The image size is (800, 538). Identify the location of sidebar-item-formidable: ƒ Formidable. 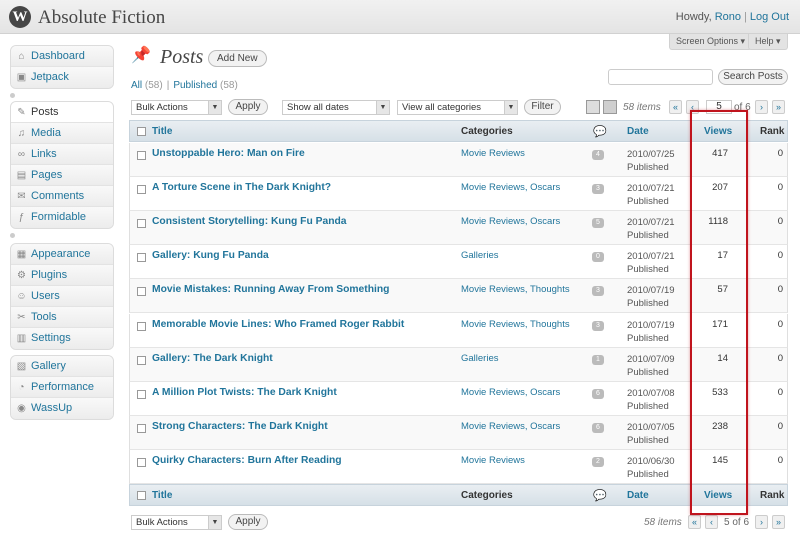
(62, 217).